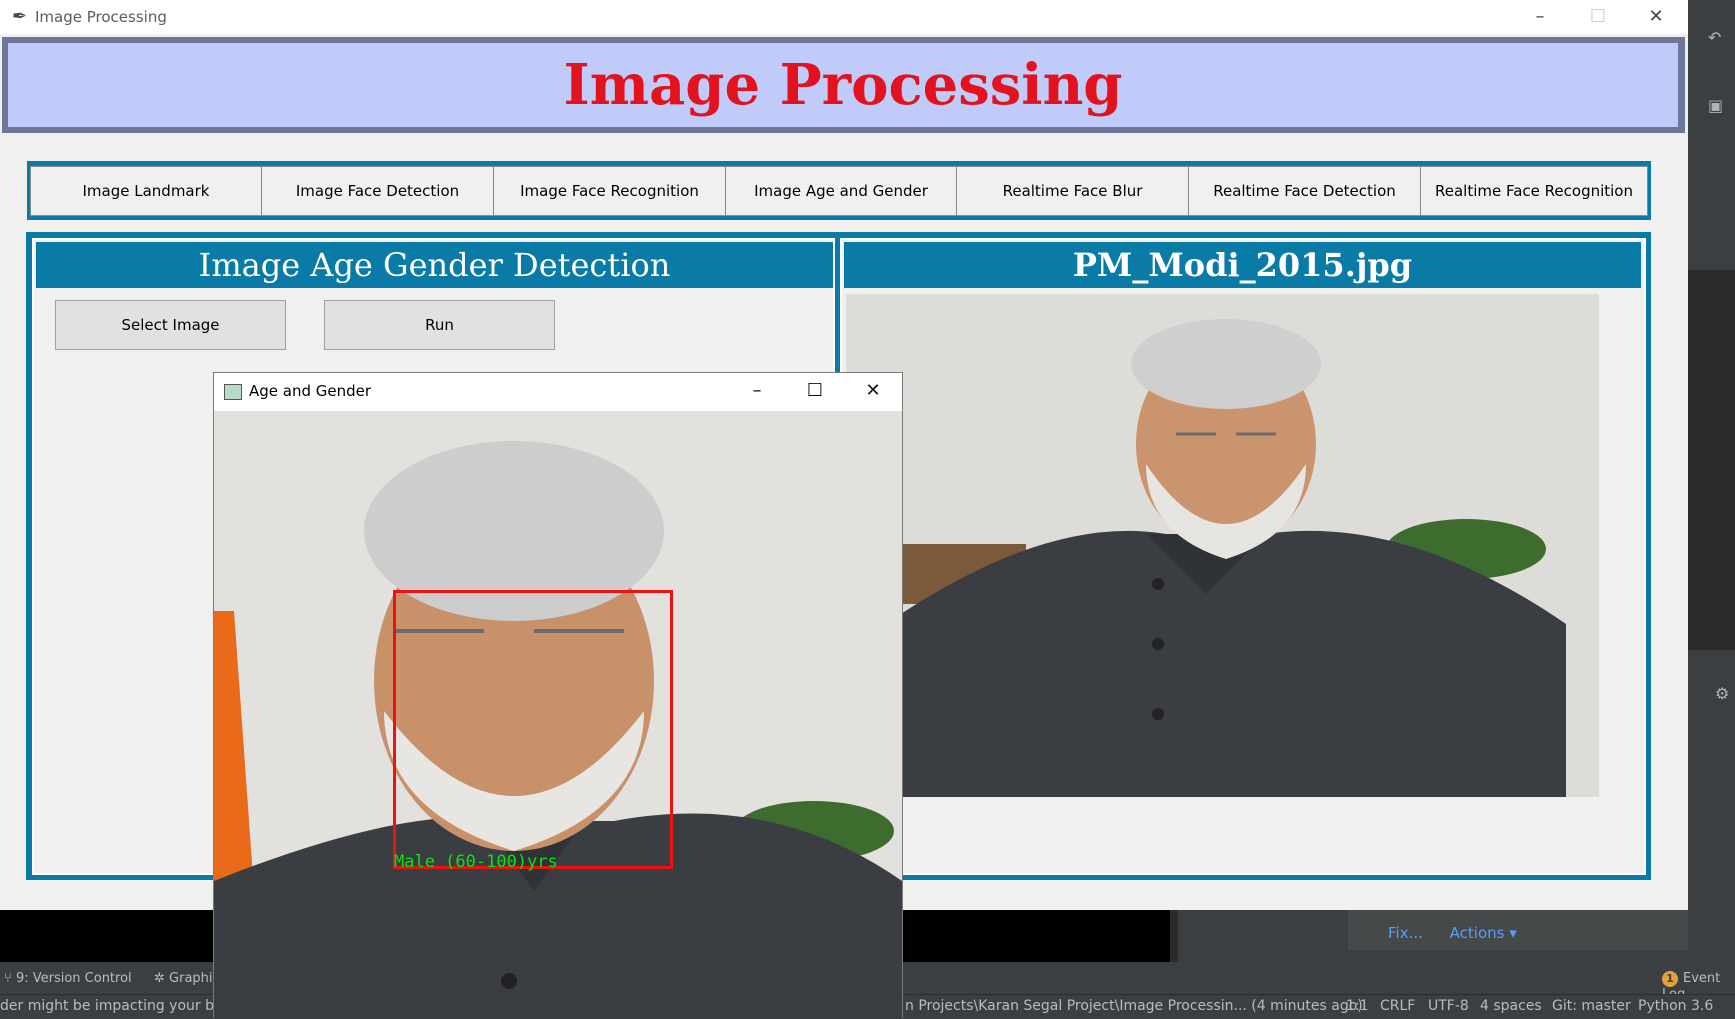 This screenshot has width=1735, height=1019. What do you see at coordinates (170, 325) in the screenshot?
I see `select-image-button: Select Image` at bounding box center [170, 325].